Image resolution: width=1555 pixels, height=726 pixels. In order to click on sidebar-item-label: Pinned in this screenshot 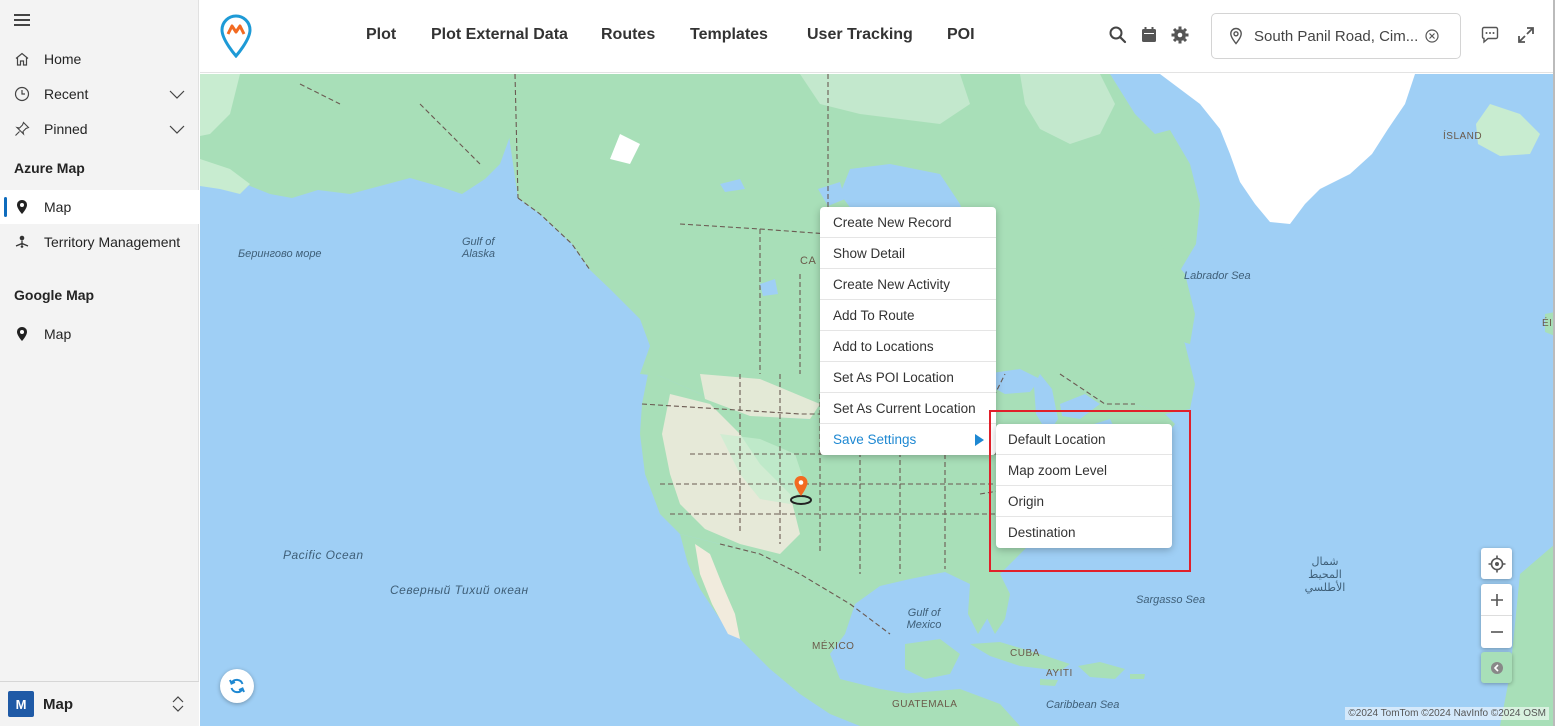, I will do `click(66, 129)`.